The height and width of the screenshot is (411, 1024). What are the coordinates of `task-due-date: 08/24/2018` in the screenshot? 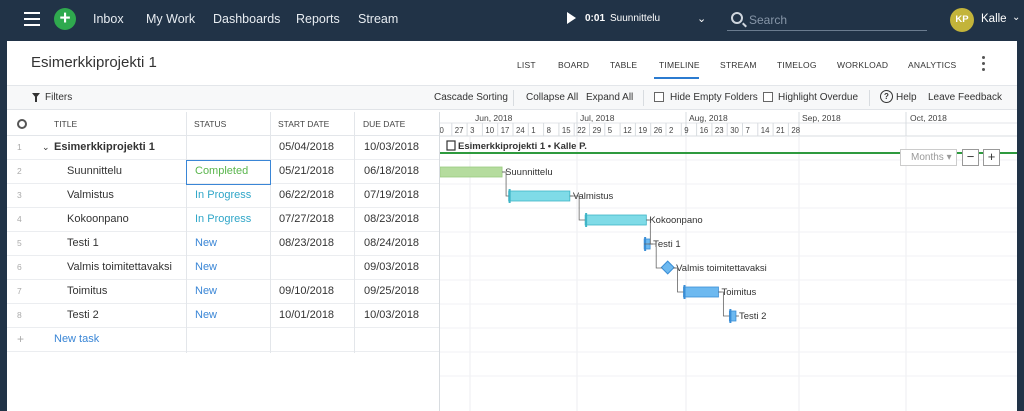 It's located at (391, 243).